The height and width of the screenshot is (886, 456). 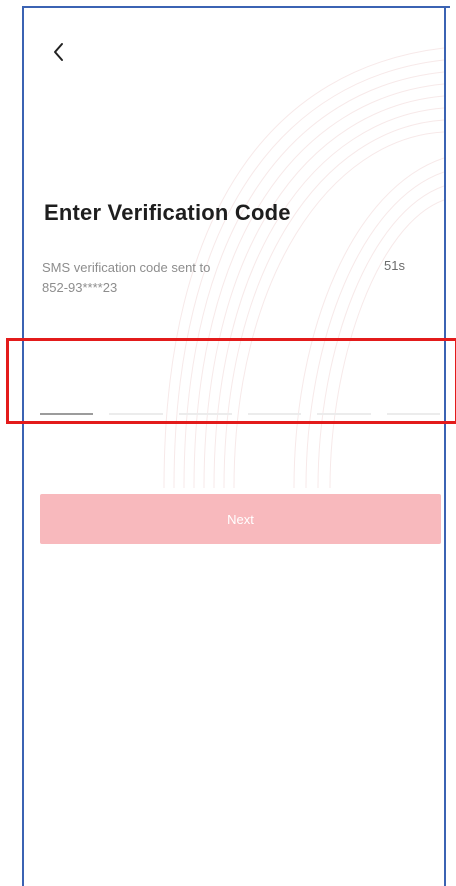 I want to click on back-button, so click(x=58, y=54).